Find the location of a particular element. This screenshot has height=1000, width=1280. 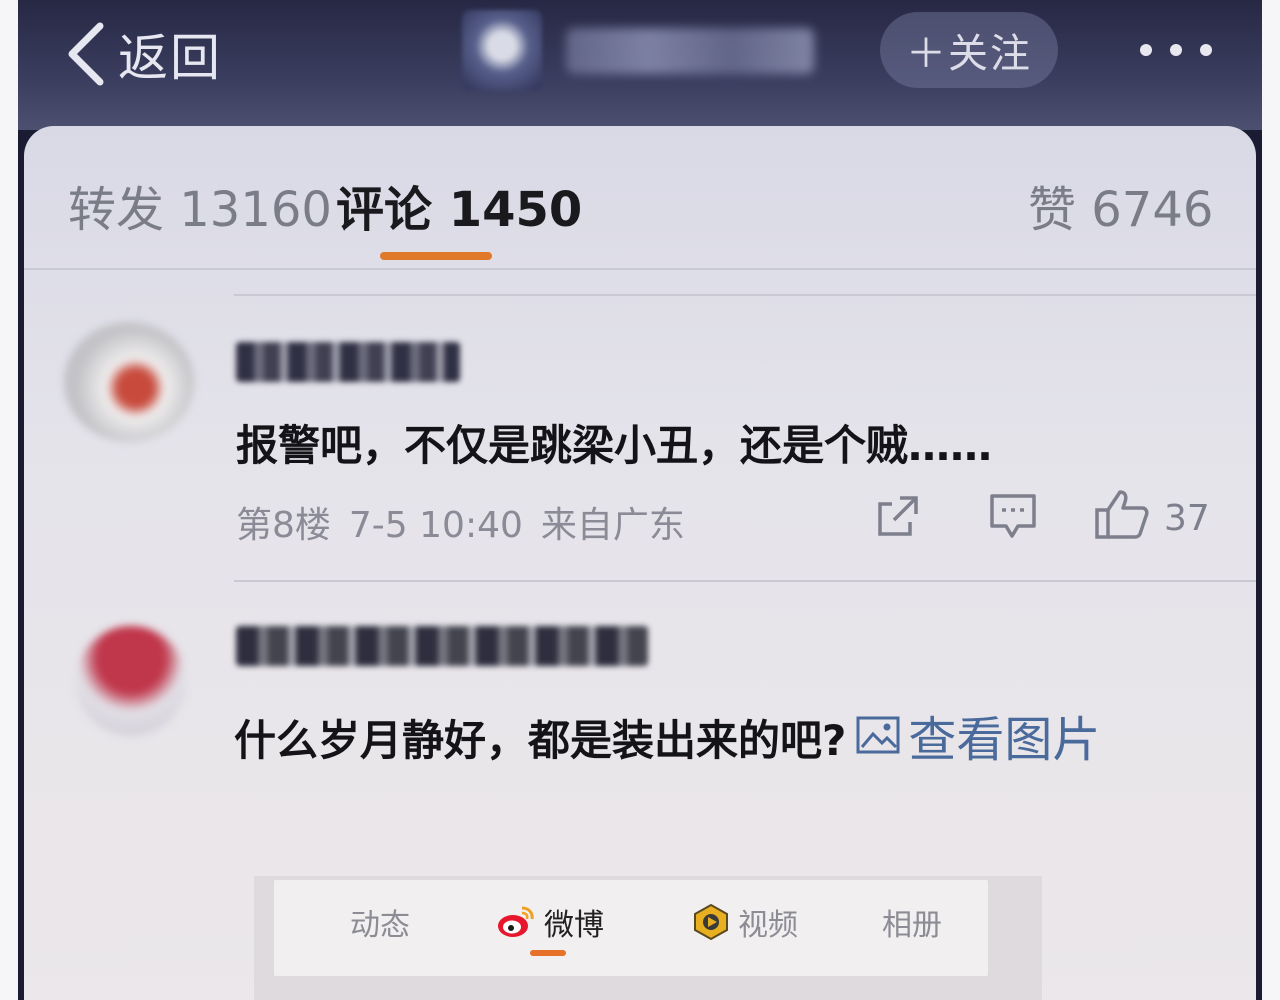

comment-icon is located at coordinates (1013, 516).